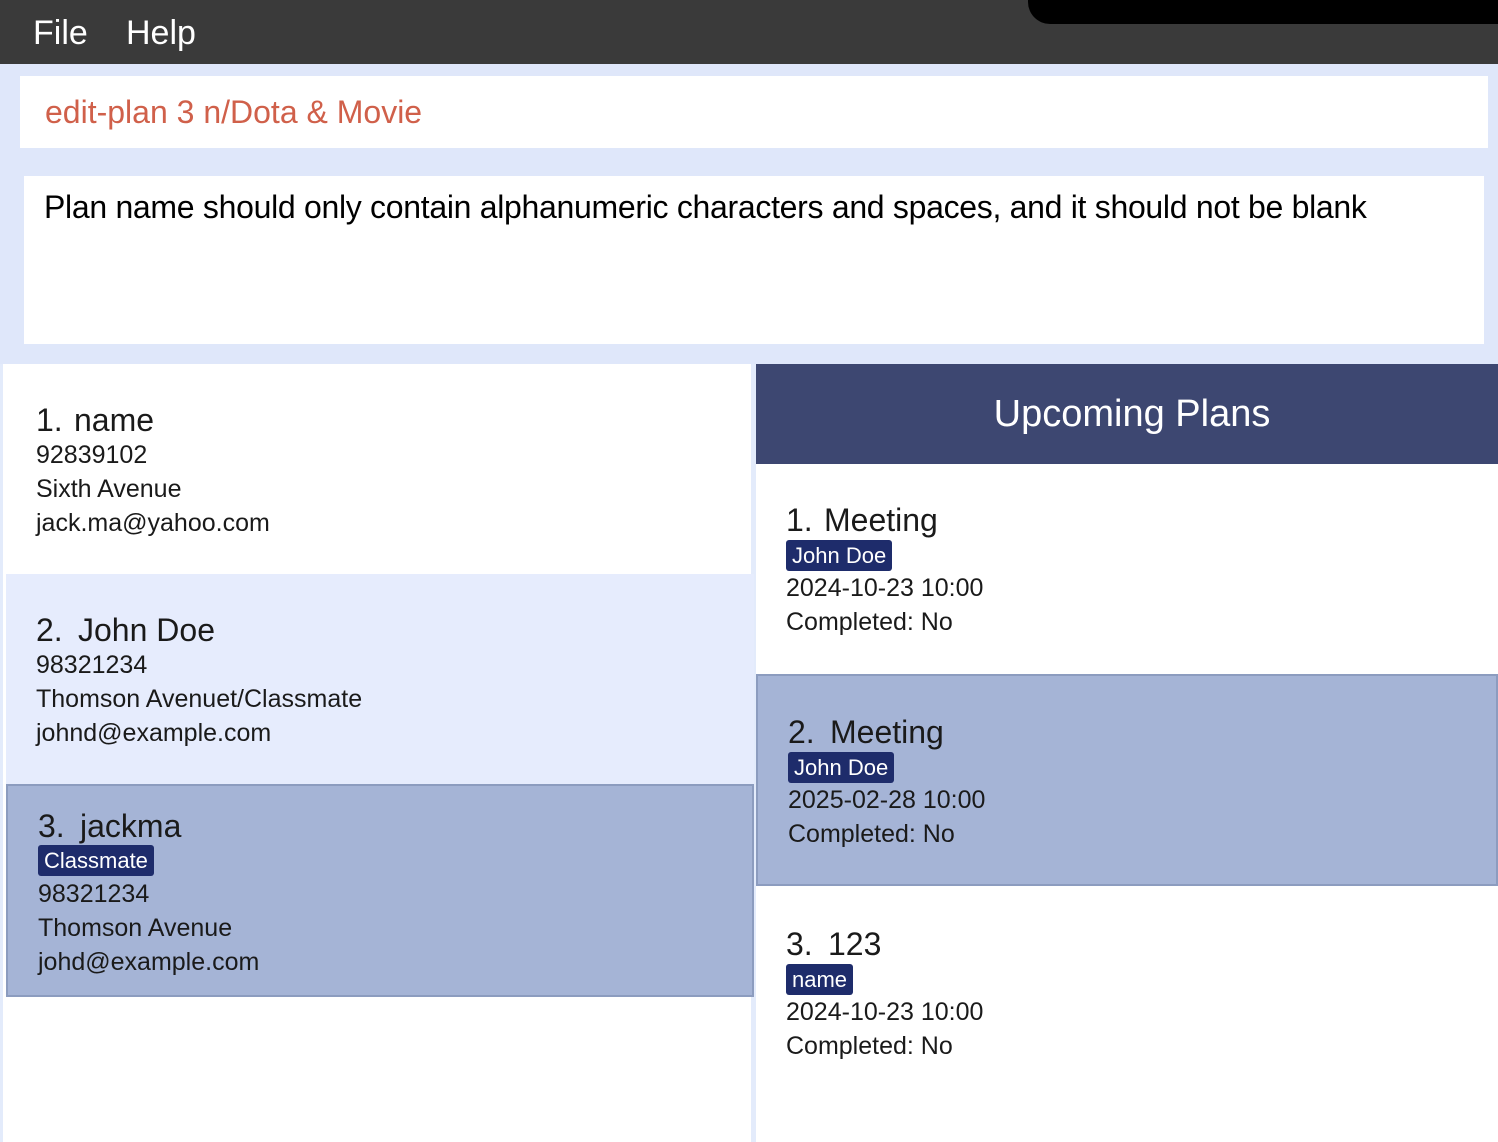 The height and width of the screenshot is (1142, 1498). Describe the element at coordinates (801, 732) in the screenshot. I see `plan-index: 2.` at that location.